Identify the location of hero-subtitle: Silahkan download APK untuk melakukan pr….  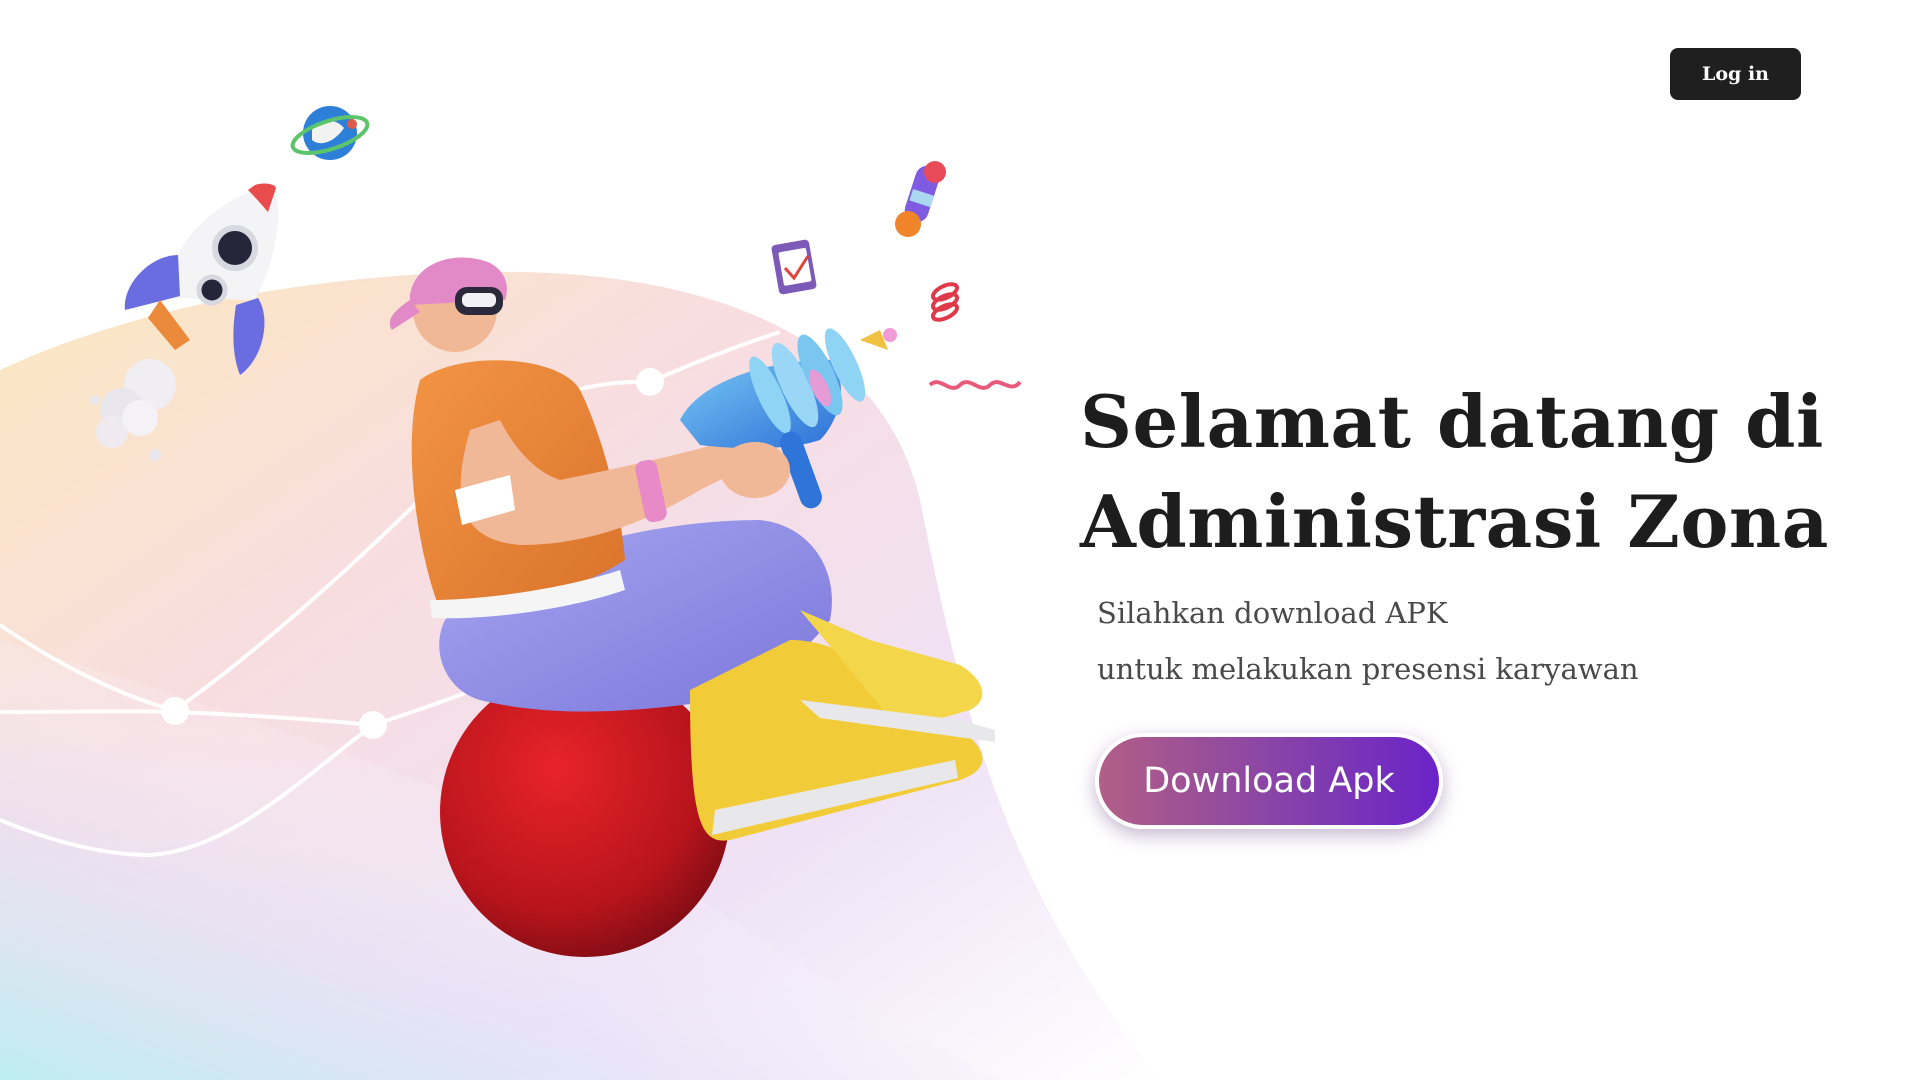
(1447, 641).